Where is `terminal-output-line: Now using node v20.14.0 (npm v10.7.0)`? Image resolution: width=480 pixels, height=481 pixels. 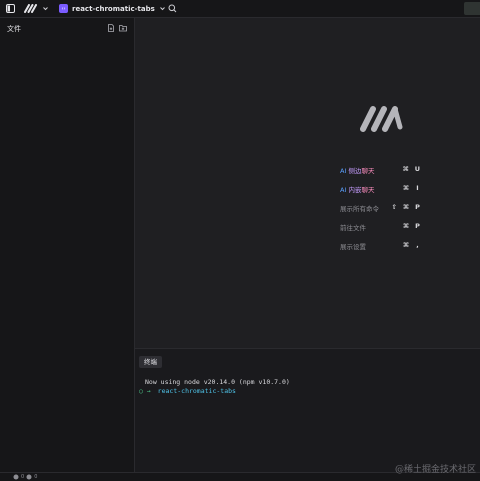
terminal-output-line: Now using node v20.14.0 (npm v10.7.0) is located at coordinates (217, 382).